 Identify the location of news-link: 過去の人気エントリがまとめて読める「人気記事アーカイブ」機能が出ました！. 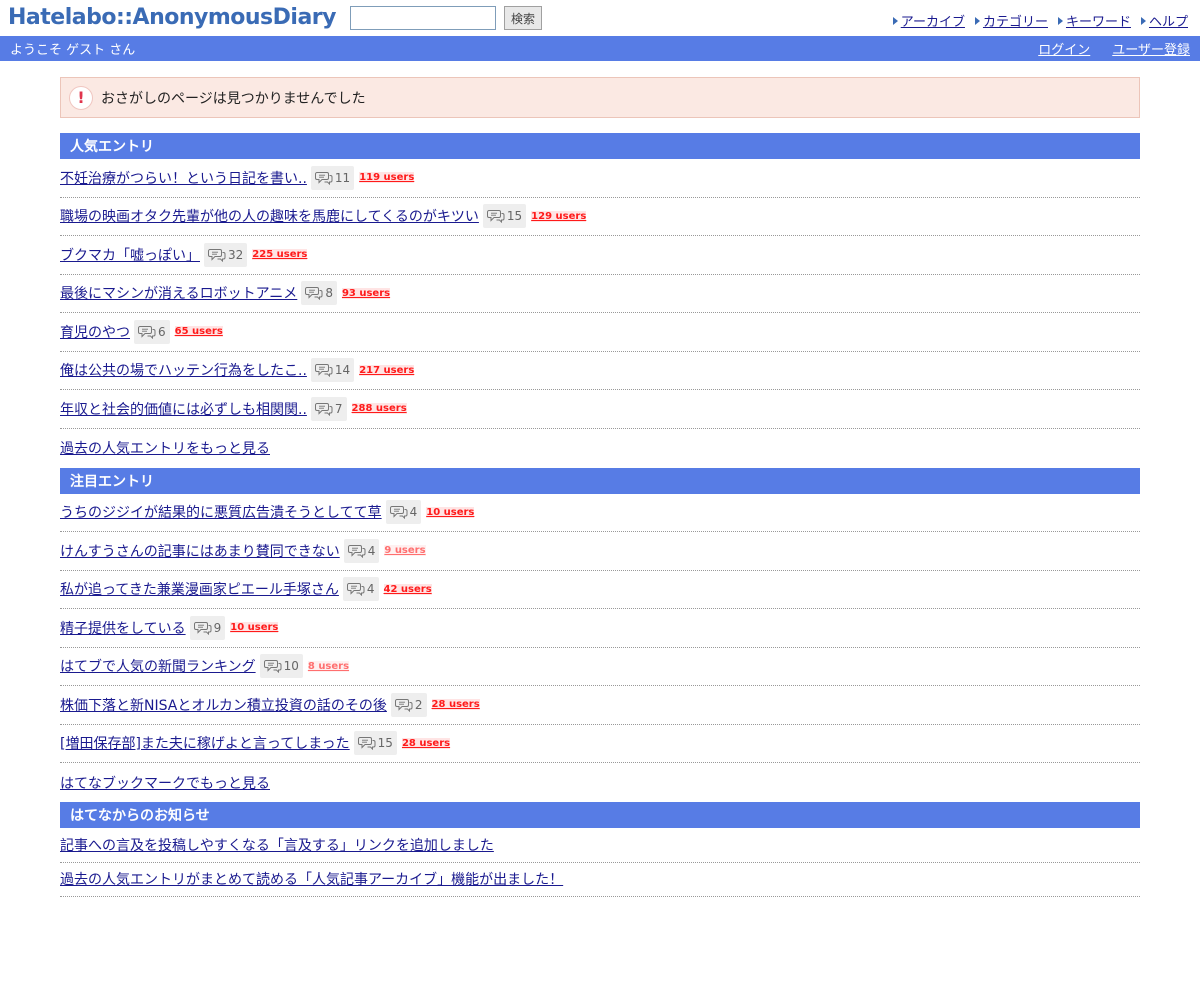
(311, 879).